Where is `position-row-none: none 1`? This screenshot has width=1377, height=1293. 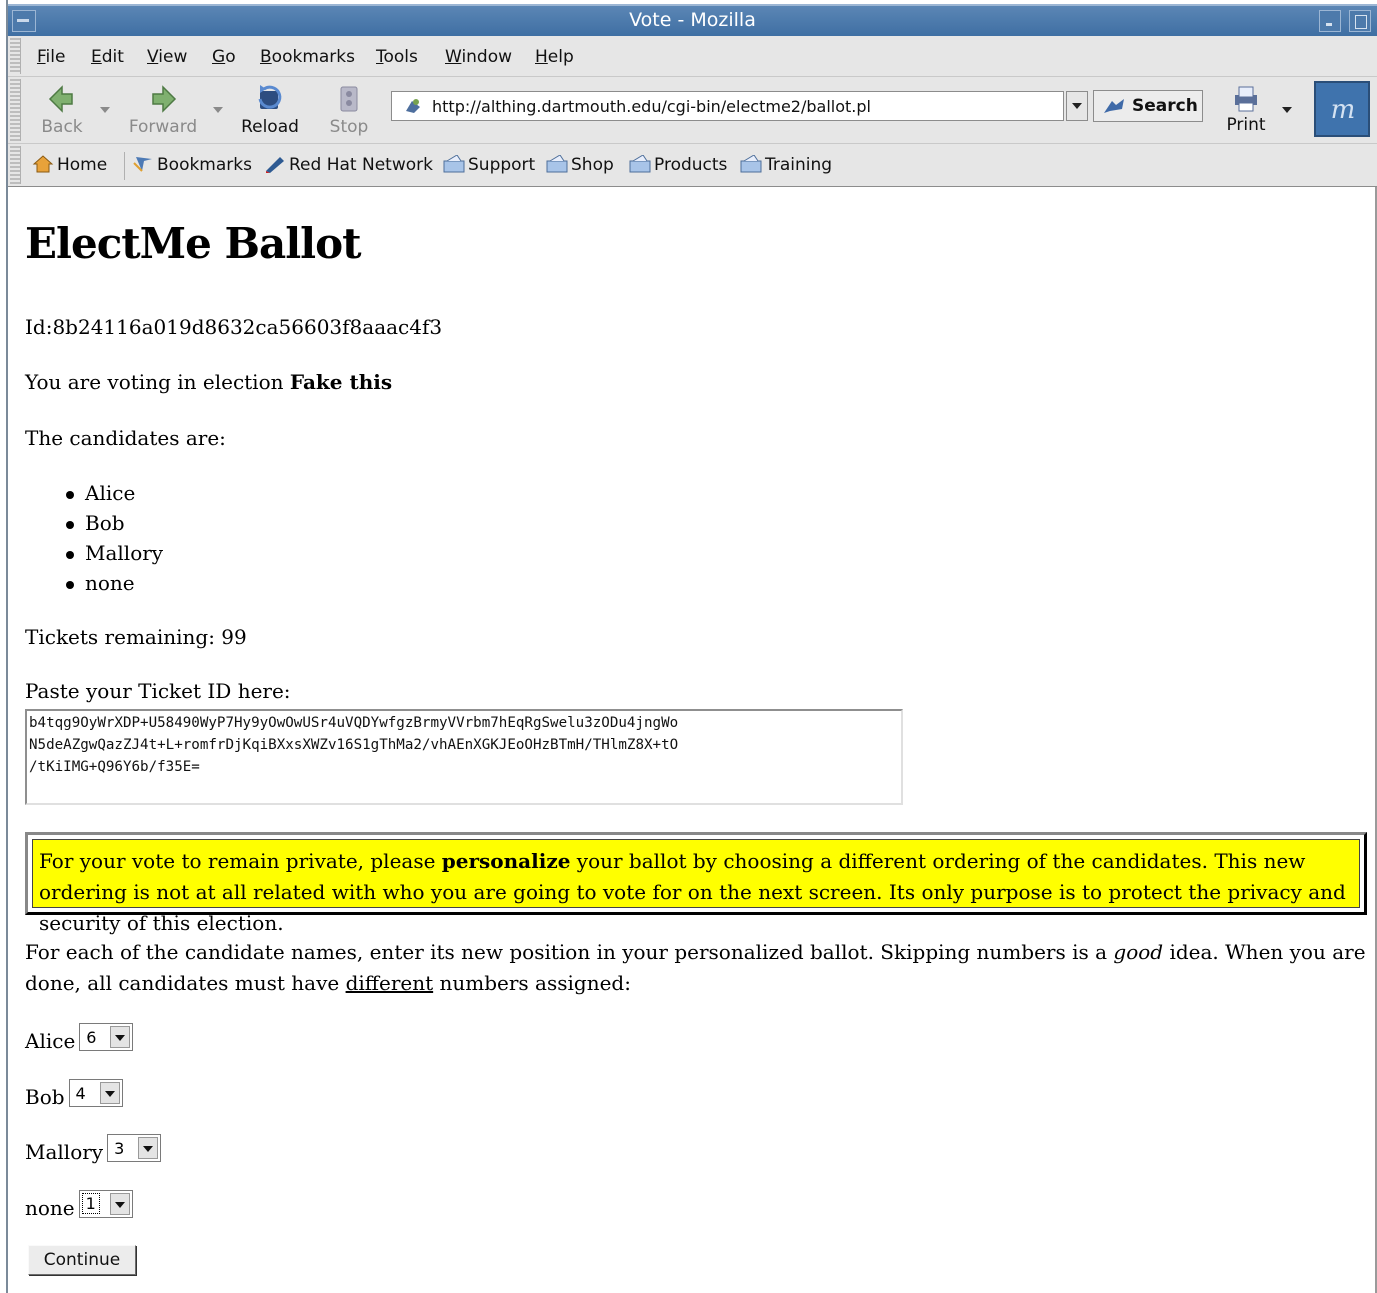 position-row-none: none 1 is located at coordinates (79, 1205).